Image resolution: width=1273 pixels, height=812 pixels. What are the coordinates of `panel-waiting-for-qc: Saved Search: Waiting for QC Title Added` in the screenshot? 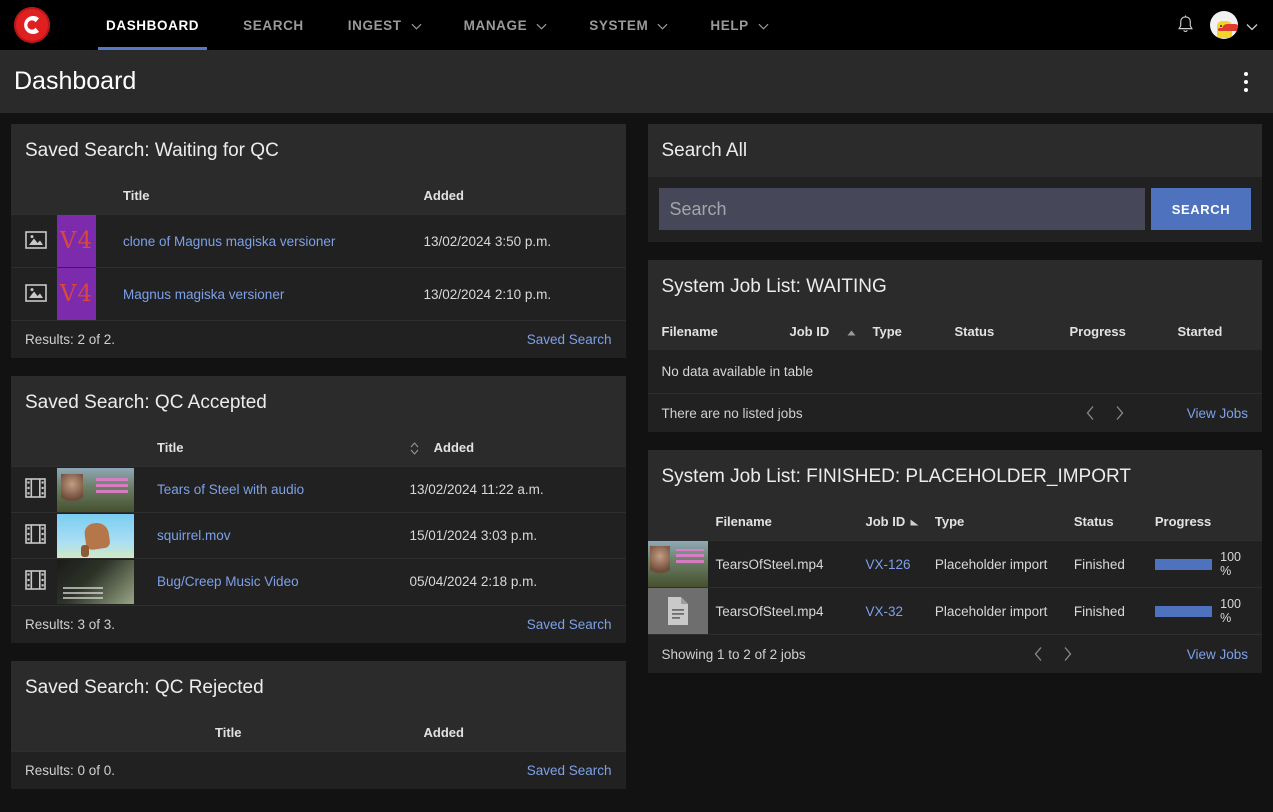 It's located at (318, 241).